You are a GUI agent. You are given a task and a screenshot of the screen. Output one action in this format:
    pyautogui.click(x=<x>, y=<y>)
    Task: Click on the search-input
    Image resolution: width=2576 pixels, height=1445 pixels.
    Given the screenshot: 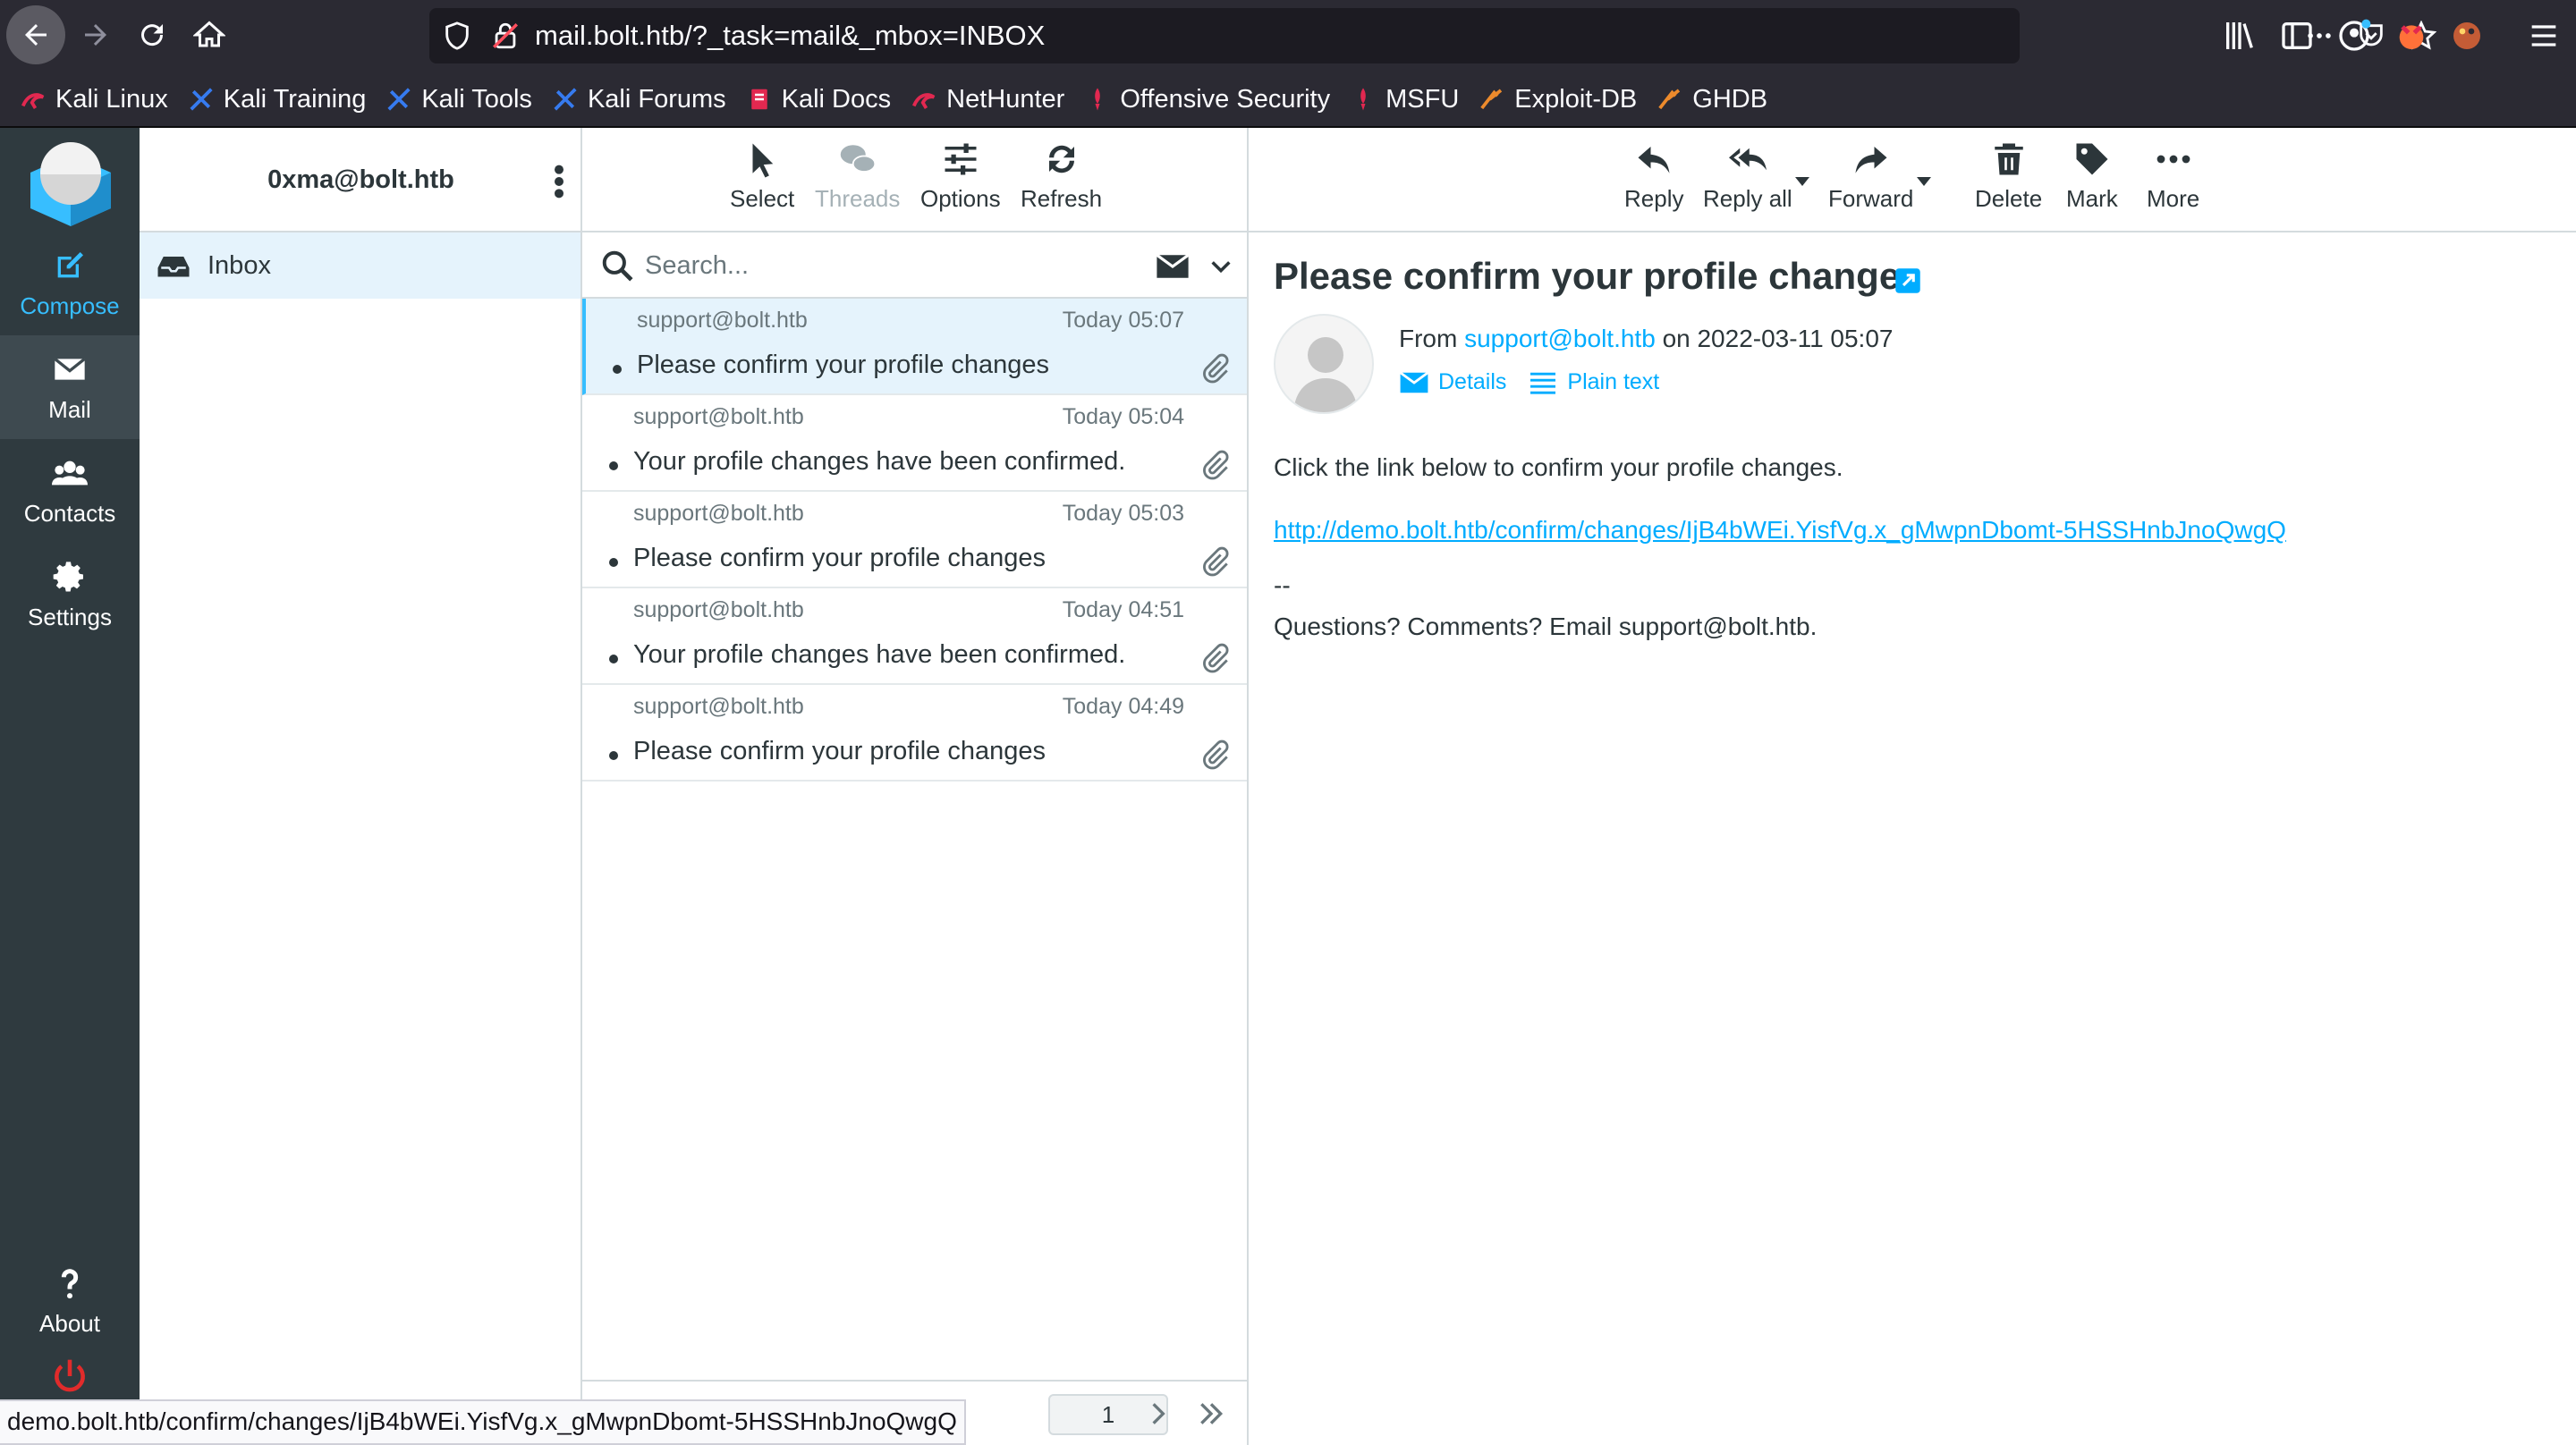 What is the action you would take?
    pyautogui.click(x=877, y=265)
    